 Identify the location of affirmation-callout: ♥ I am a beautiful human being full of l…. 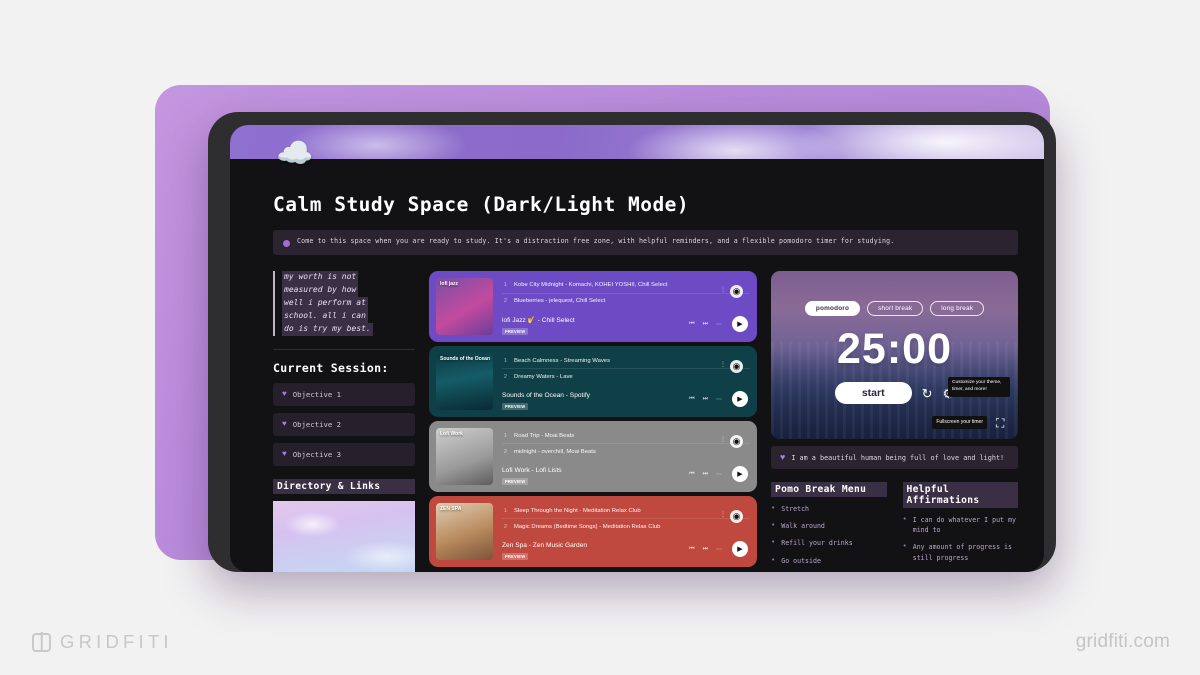
(894, 457).